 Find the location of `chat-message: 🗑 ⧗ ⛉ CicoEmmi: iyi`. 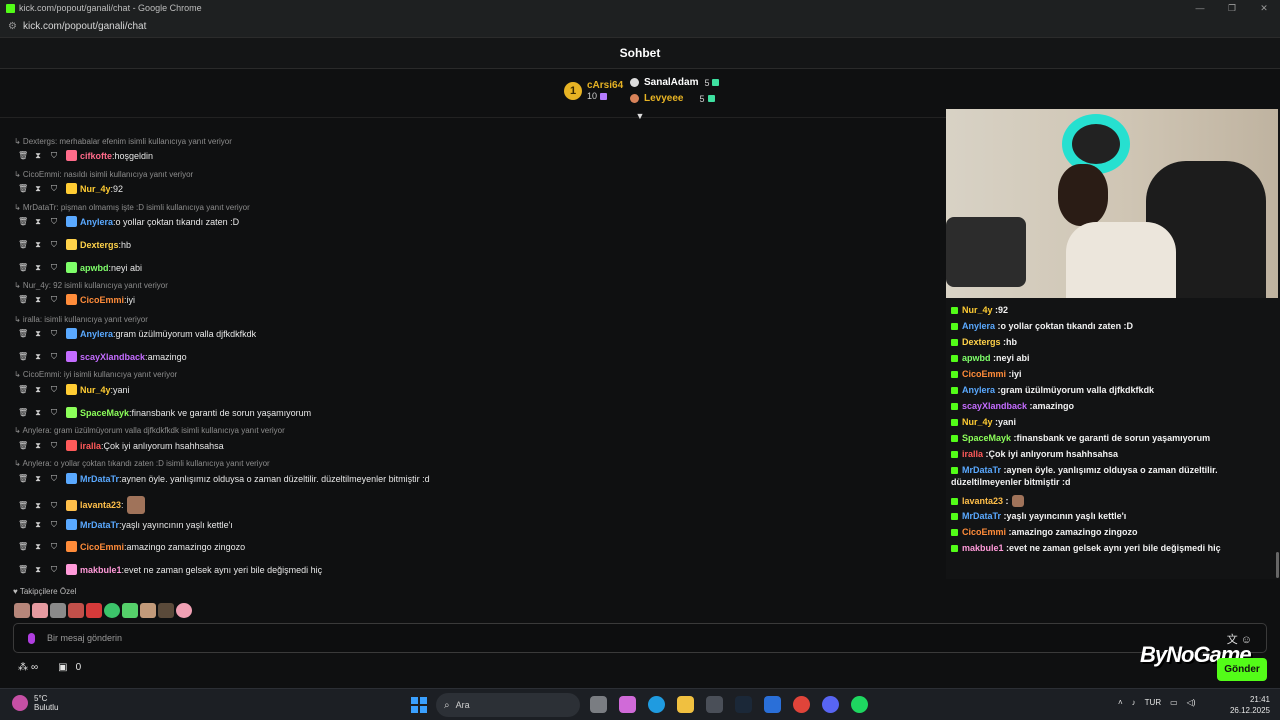

chat-message: 🗑 ⧗ ⛉ CicoEmmi: iyi is located at coordinates (76, 299).